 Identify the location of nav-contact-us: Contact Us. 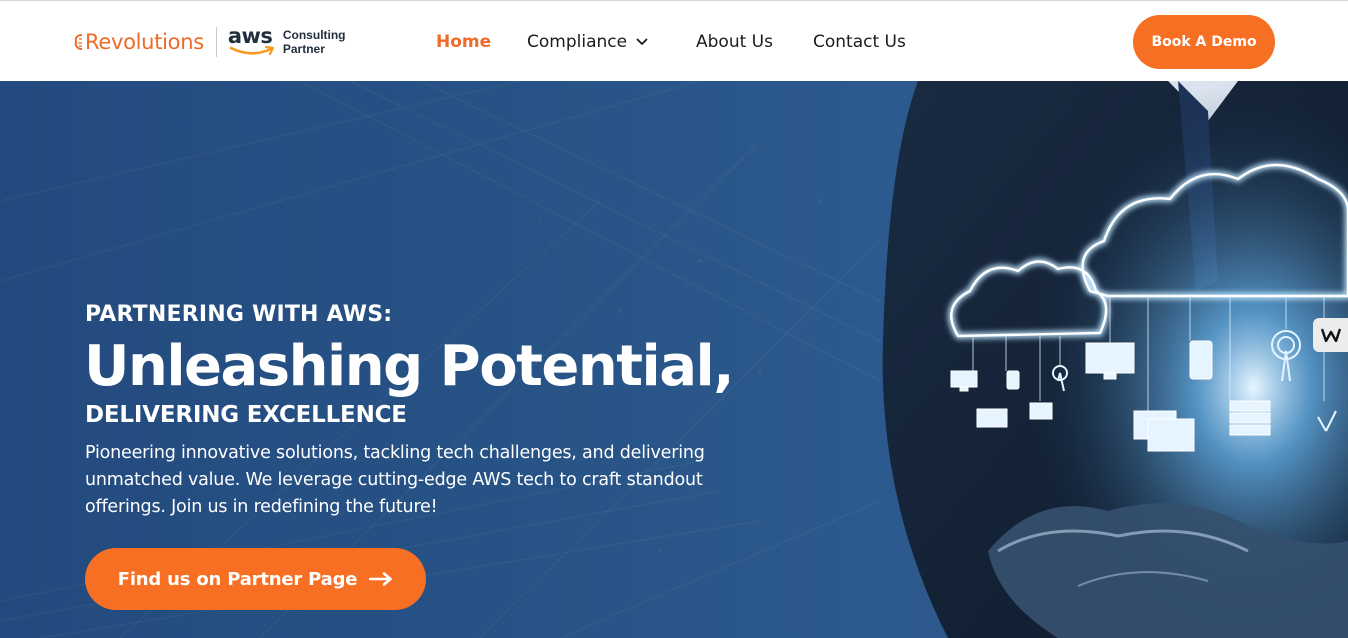
(859, 42).